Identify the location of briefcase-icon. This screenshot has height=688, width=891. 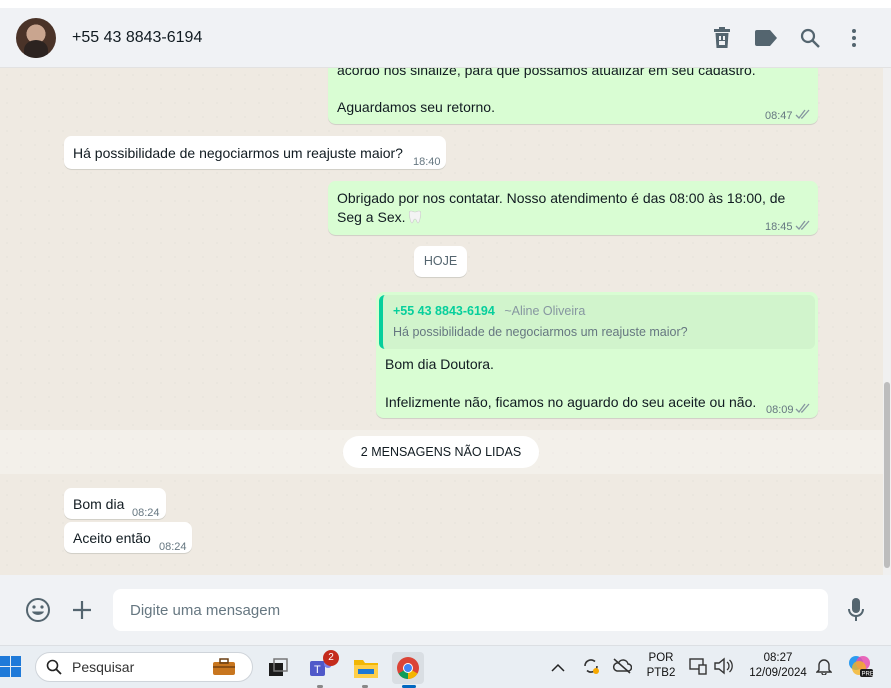
(224, 669).